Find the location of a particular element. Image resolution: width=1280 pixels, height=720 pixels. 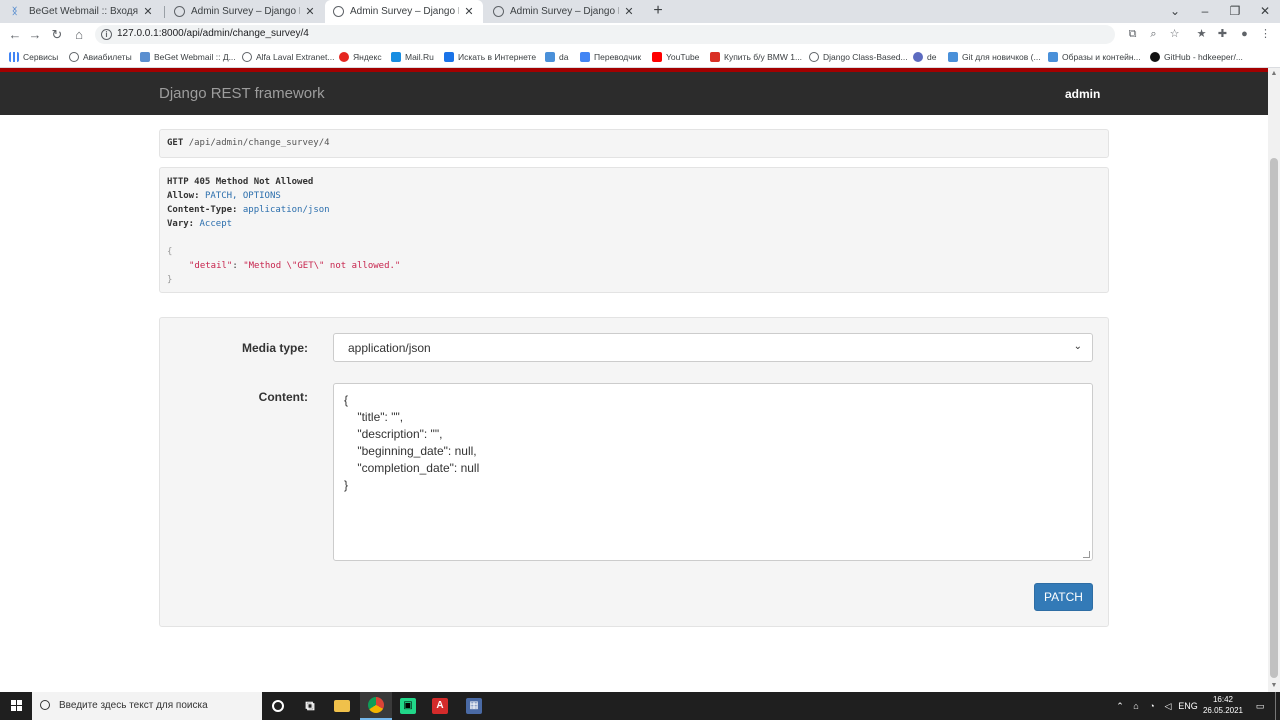

user-menu: admin is located at coordinates (1082, 94).